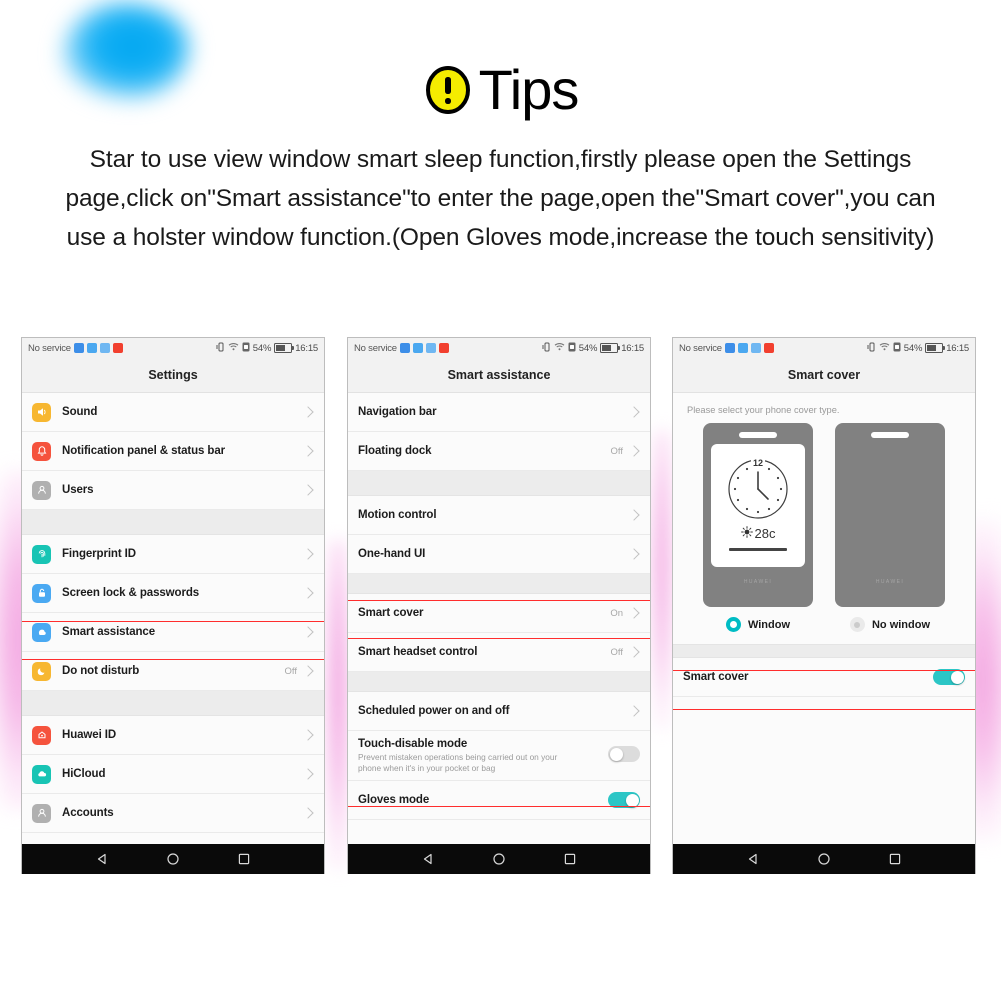  What do you see at coordinates (824, 515) in the screenshot?
I see `cover-option-previews: 12 28c HUAWEI HUAWEI` at bounding box center [824, 515].